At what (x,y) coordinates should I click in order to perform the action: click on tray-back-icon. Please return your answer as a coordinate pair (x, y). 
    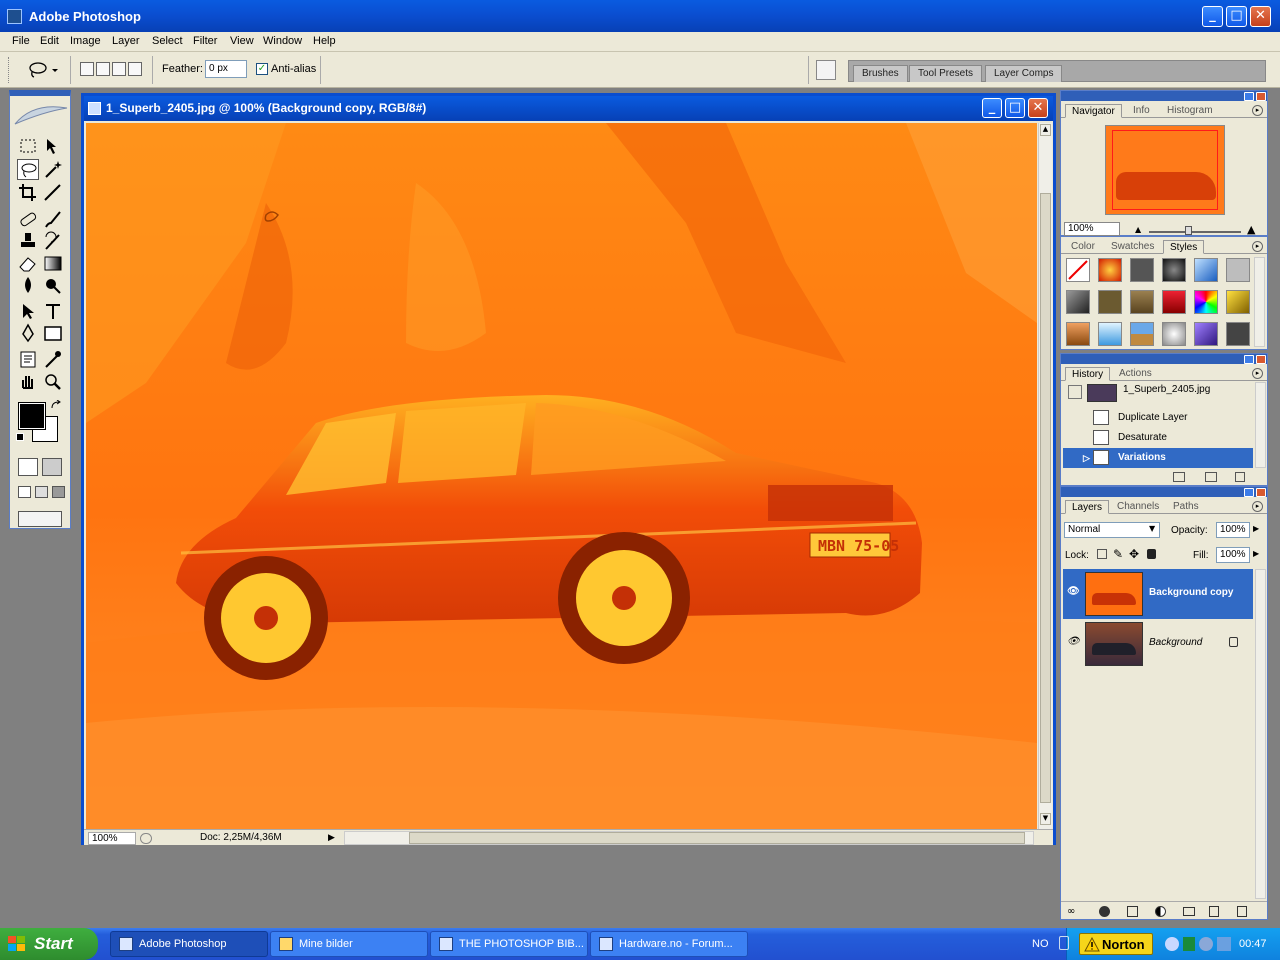
    Looking at the image, I should click on (1172, 944).